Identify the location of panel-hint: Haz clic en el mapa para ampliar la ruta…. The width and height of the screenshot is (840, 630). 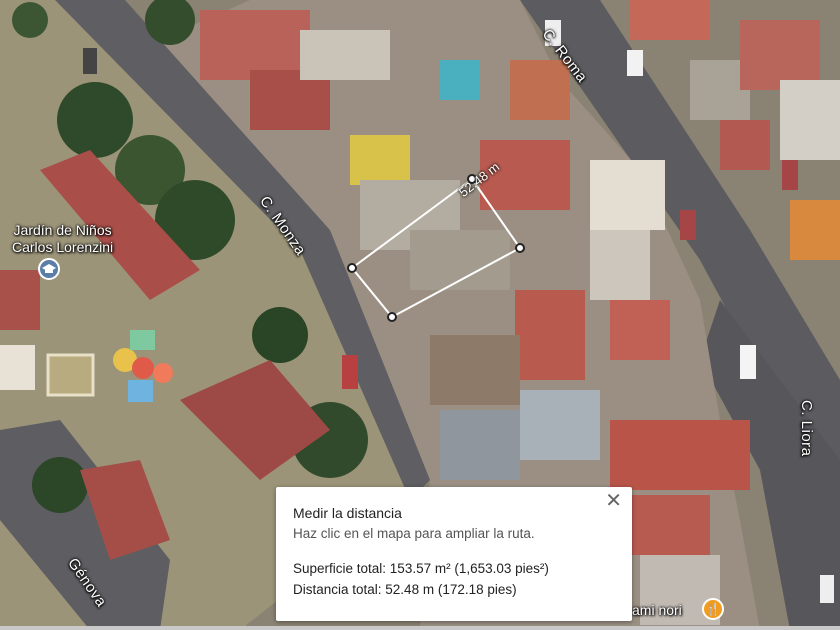
(414, 533).